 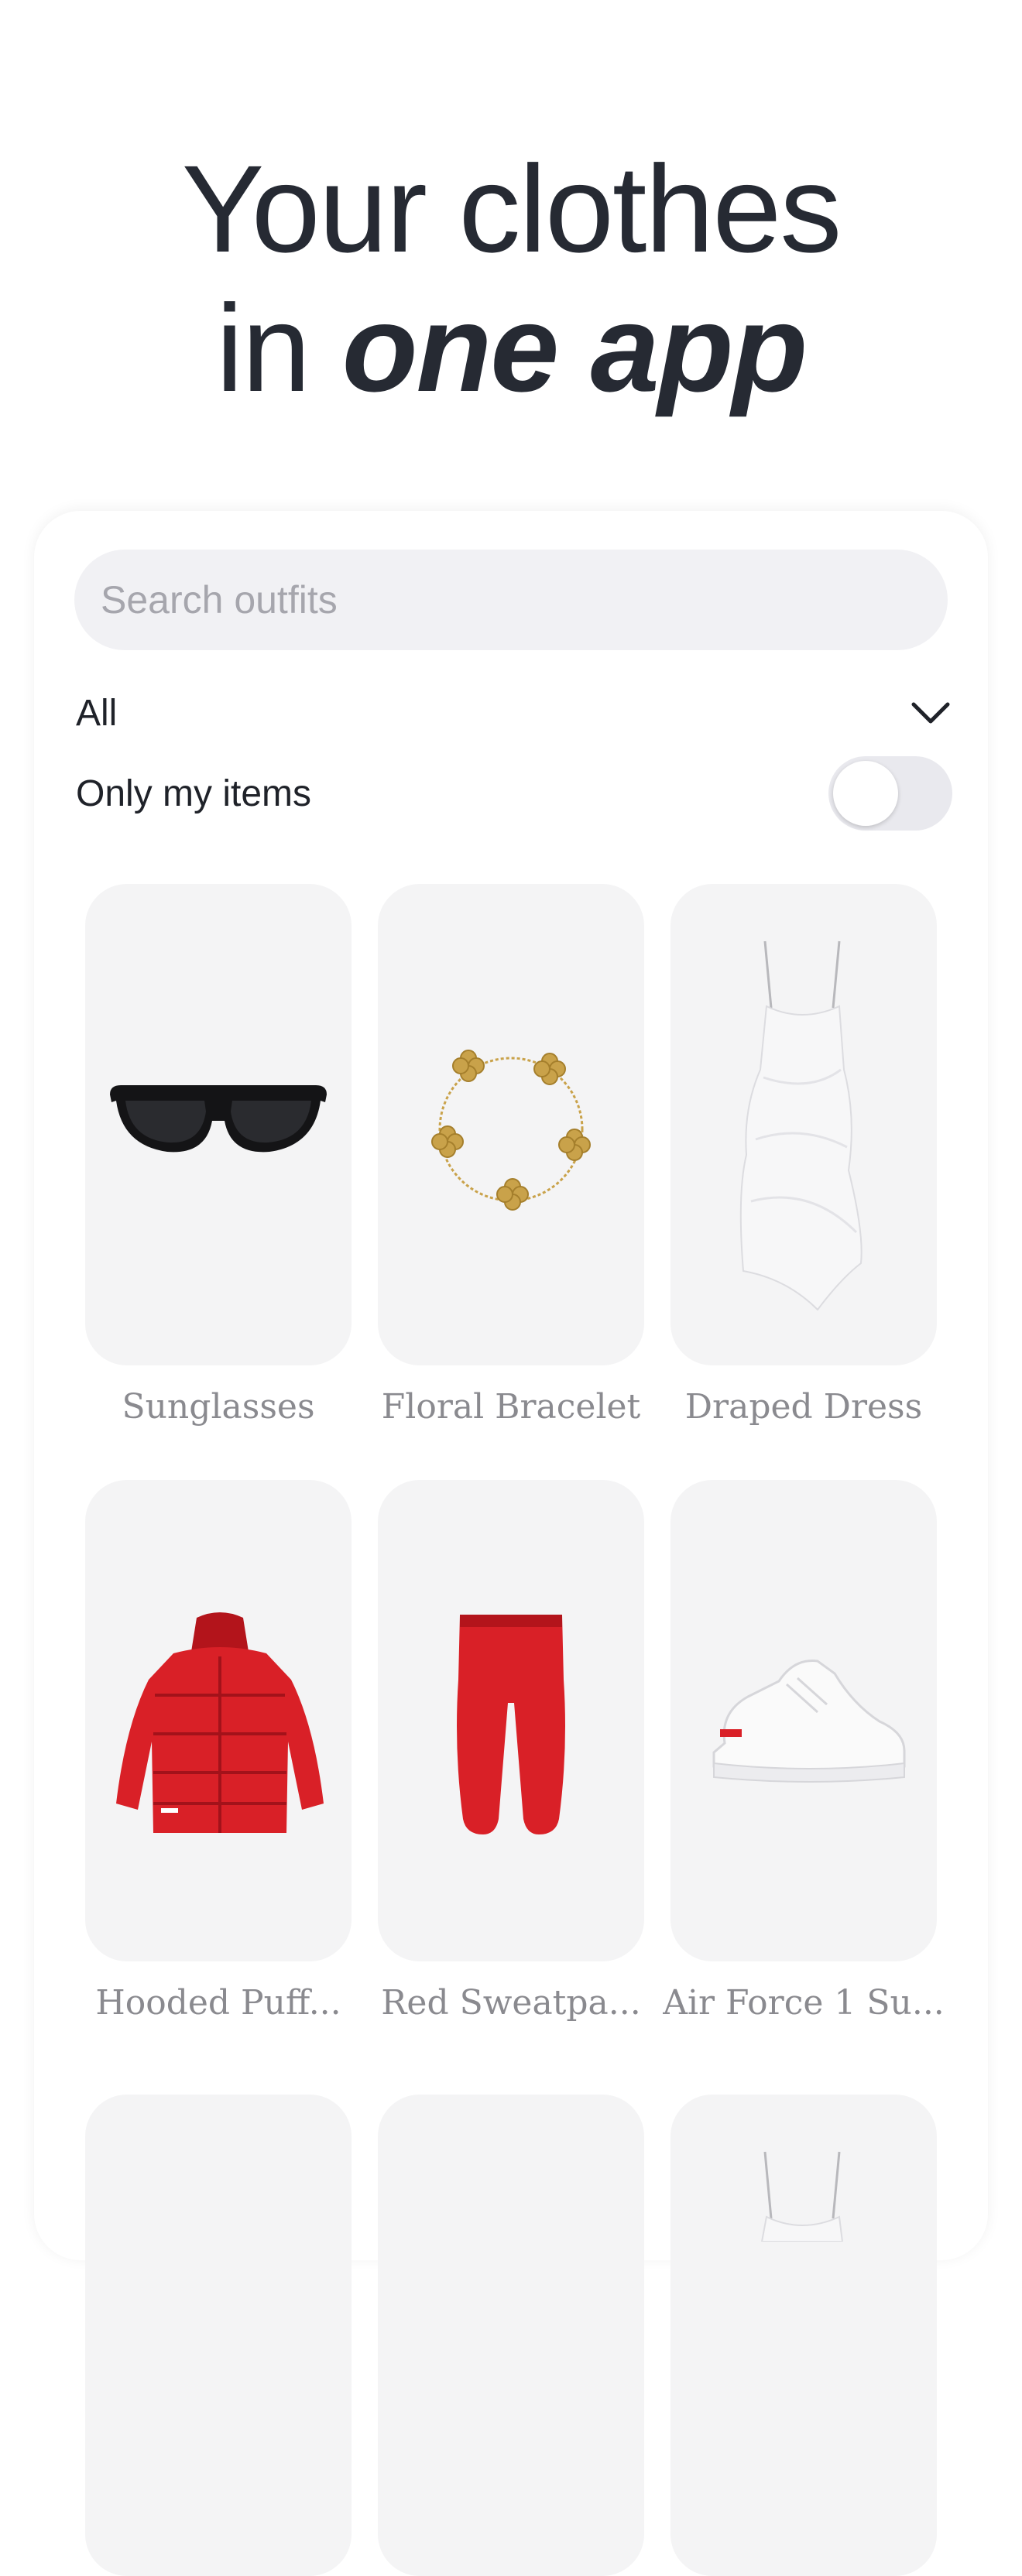 What do you see at coordinates (511, 1724) in the screenshot?
I see `sweatpants-icon` at bounding box center [511, 1724].